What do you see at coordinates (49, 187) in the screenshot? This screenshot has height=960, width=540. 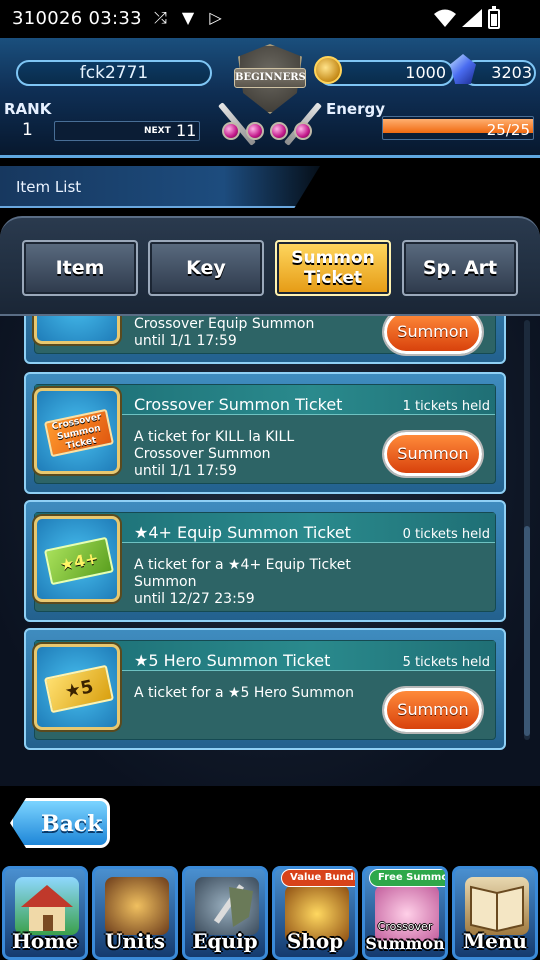 I see `page-title: Item List` at bounding box center [49, 187].